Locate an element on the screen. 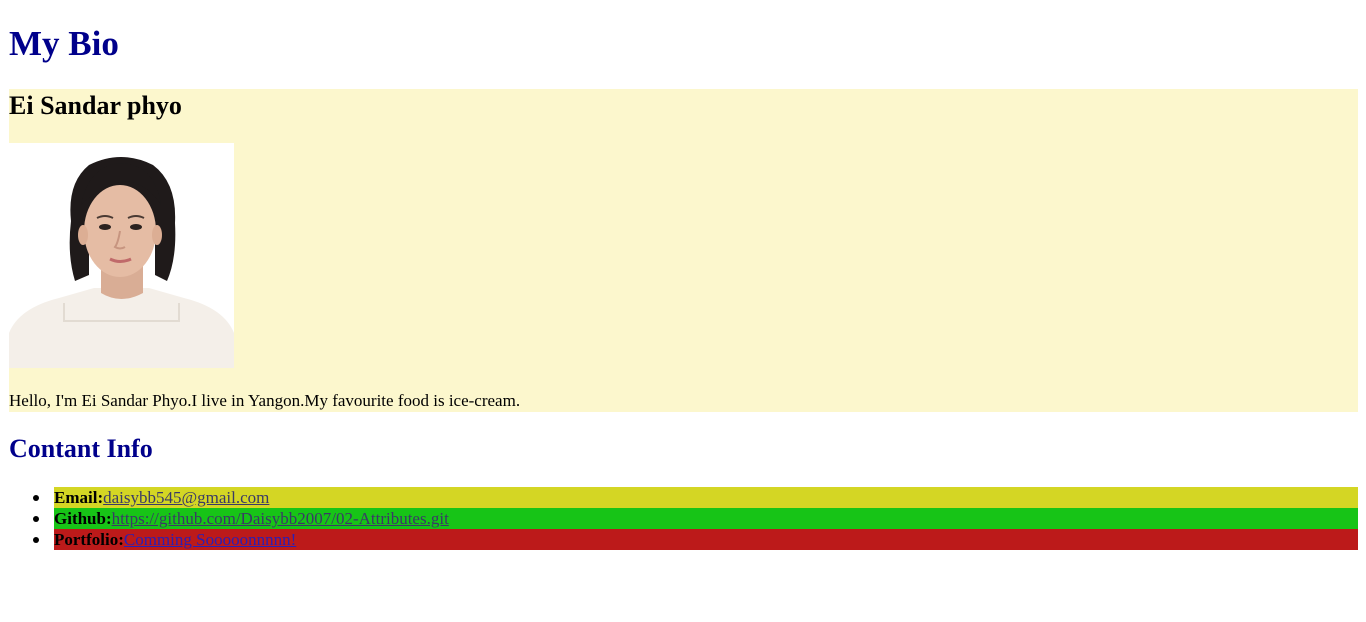  portfolio-label: Portfolio: is located at coordinates (89, 539).